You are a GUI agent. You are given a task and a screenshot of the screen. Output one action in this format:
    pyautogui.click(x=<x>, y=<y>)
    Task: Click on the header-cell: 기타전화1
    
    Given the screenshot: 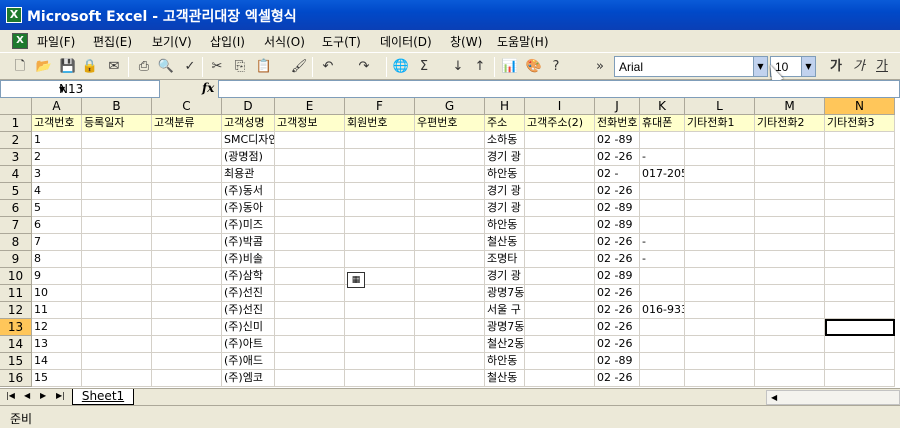 What is the action you would take?
    pyautogui.click(x=720, y=123)
    